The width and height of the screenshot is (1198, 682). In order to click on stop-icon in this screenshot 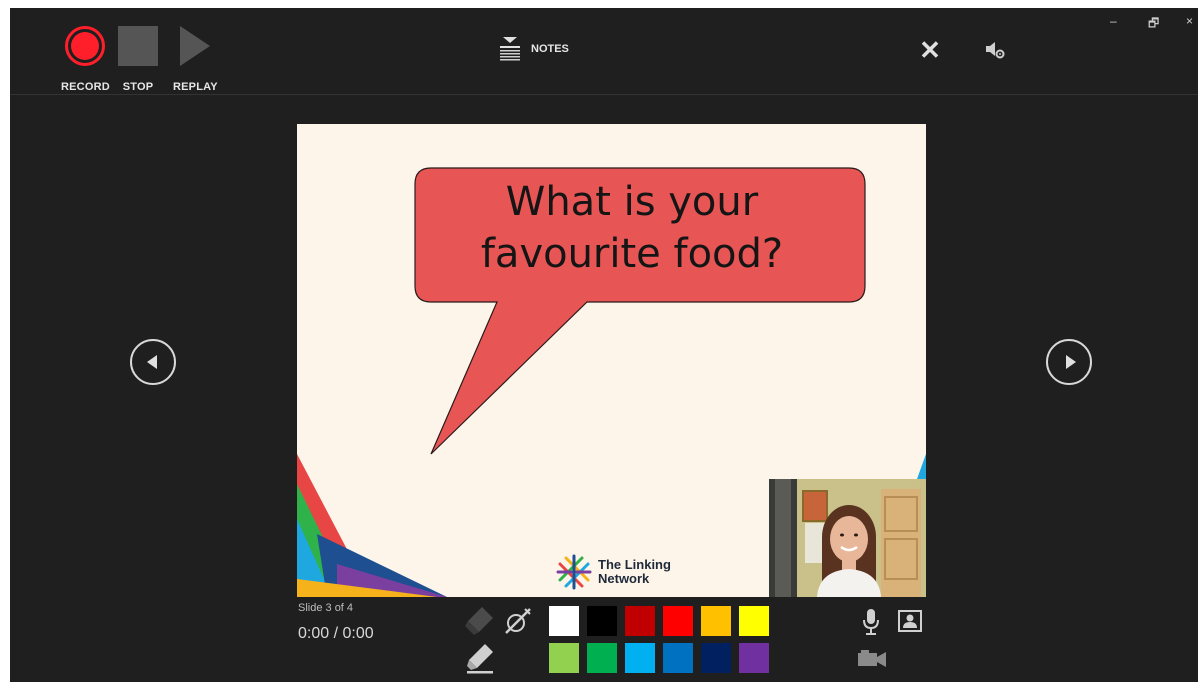, I will do `click(138, 46)`.